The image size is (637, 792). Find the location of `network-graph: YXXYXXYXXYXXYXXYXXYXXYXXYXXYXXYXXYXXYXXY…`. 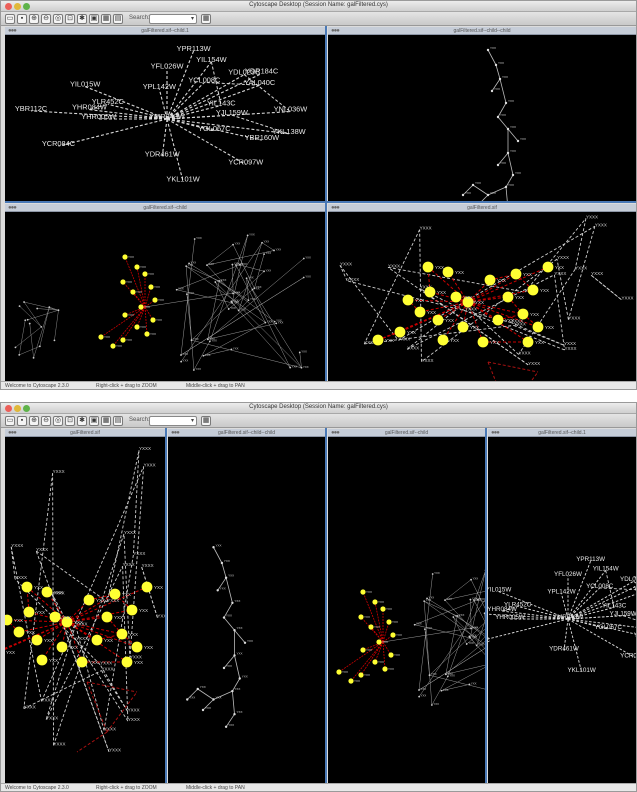

network-graph: YXXYXXYXXYXXYXXYXXYXXYXXYXXYXXYXXYXXYXXY… is located at coordinates (406, 611).